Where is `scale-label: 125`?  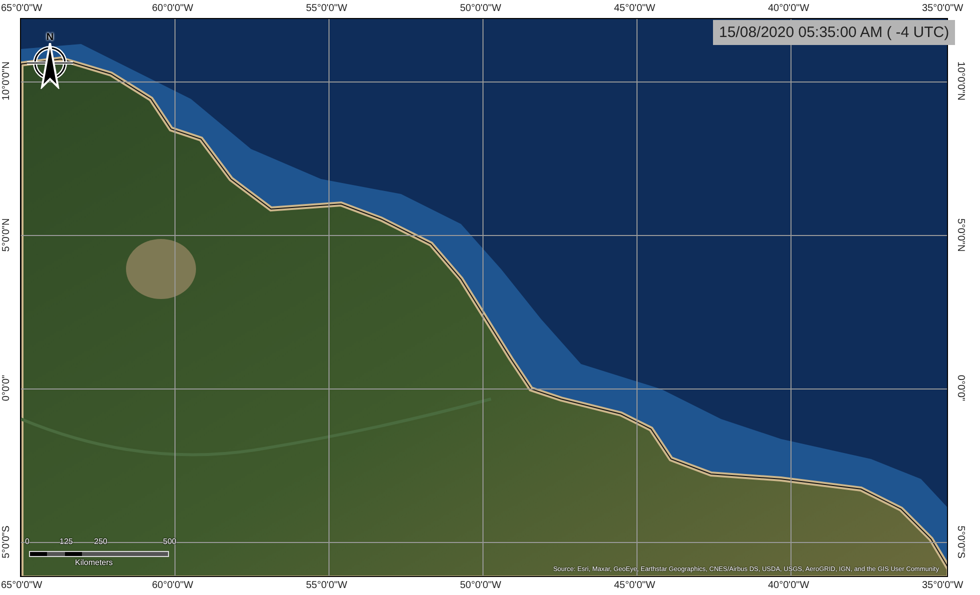 scale-label: 125 is located at coordinates (66, 541).